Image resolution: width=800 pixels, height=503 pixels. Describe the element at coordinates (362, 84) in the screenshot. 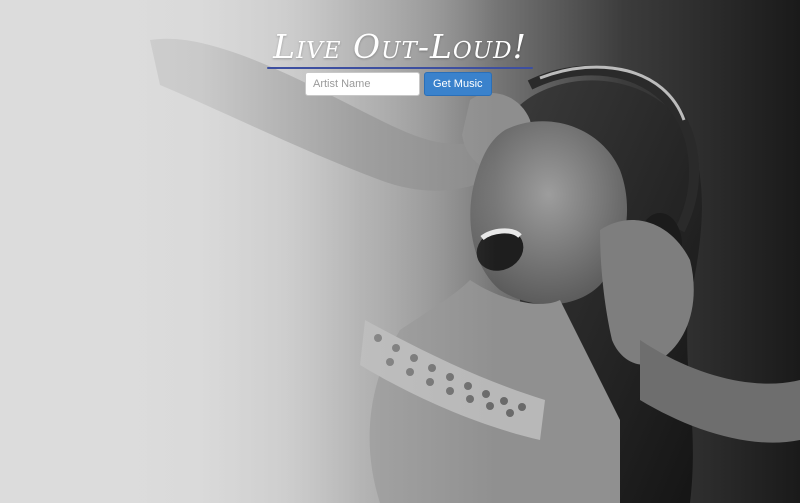

I see `artist-name-input` at that location.